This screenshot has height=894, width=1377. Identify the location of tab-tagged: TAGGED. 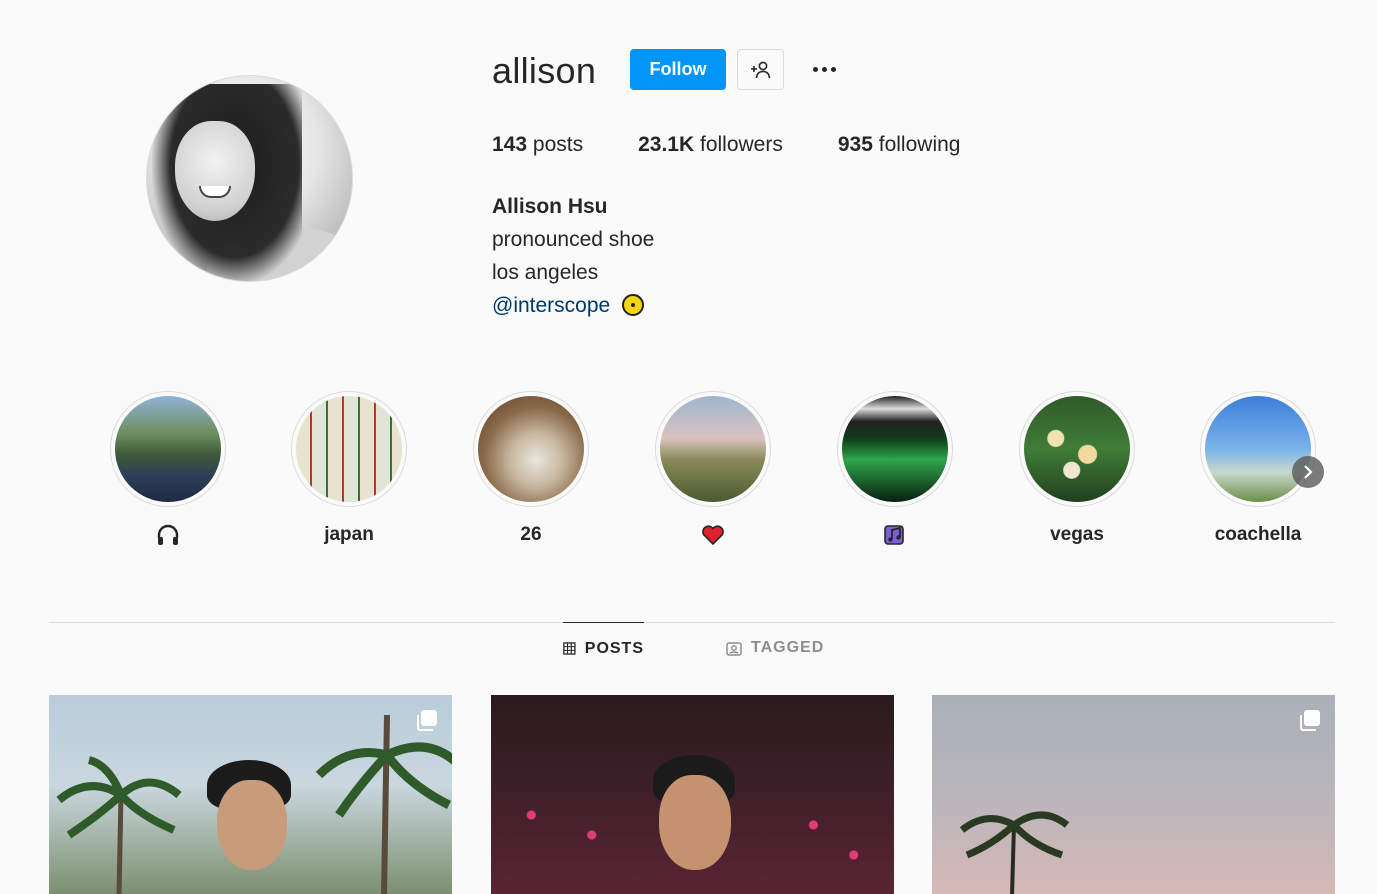
(775, 648).